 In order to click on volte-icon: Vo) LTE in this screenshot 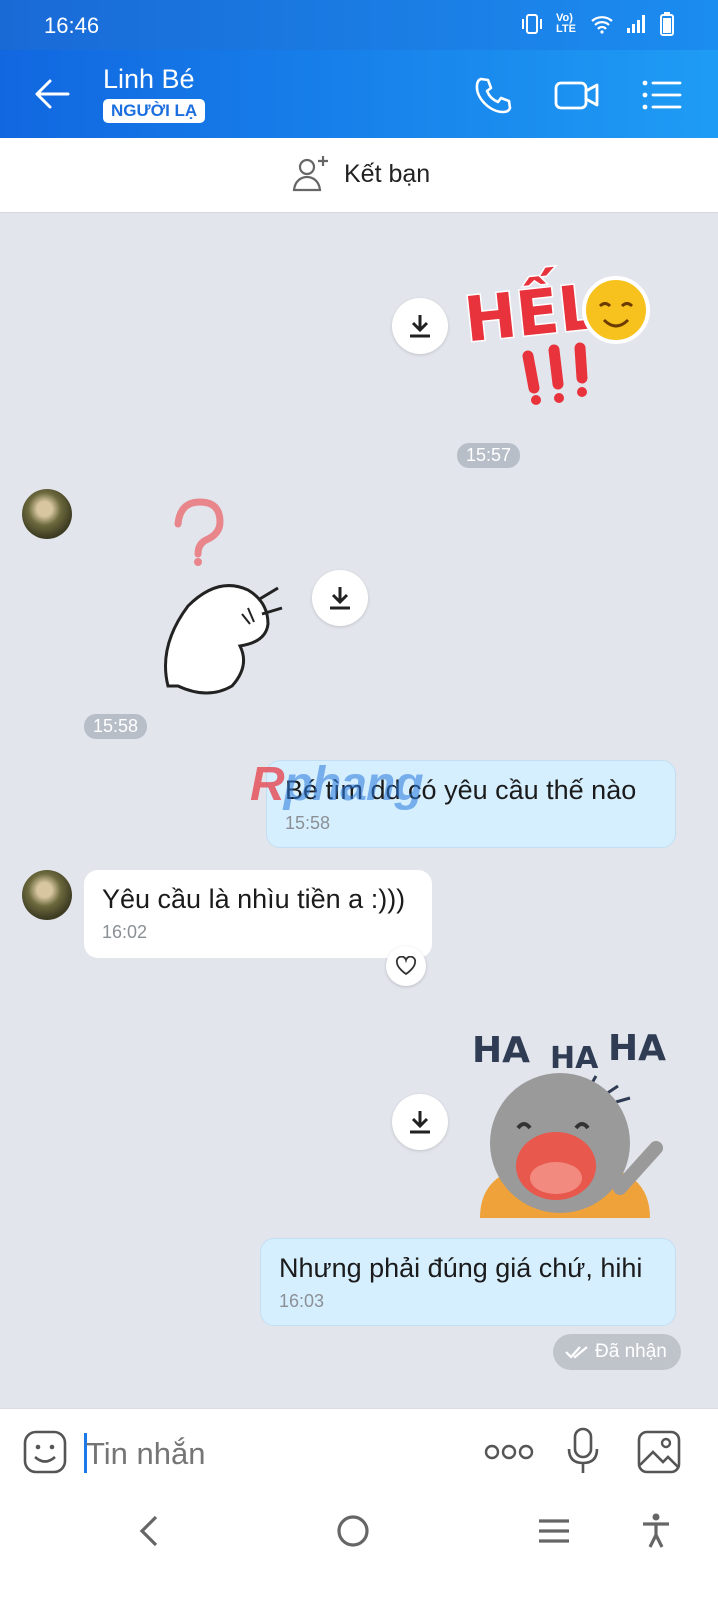, I will do `click(566, 23)`.